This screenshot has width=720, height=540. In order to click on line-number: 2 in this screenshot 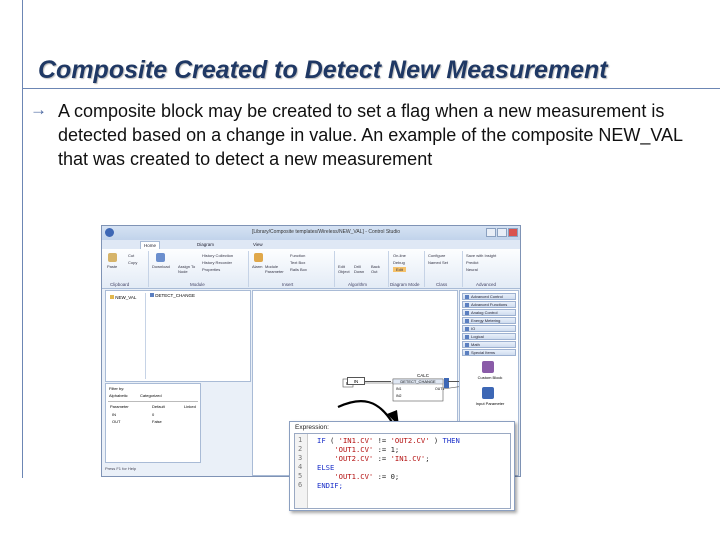, I will do `click(300, 449)`.